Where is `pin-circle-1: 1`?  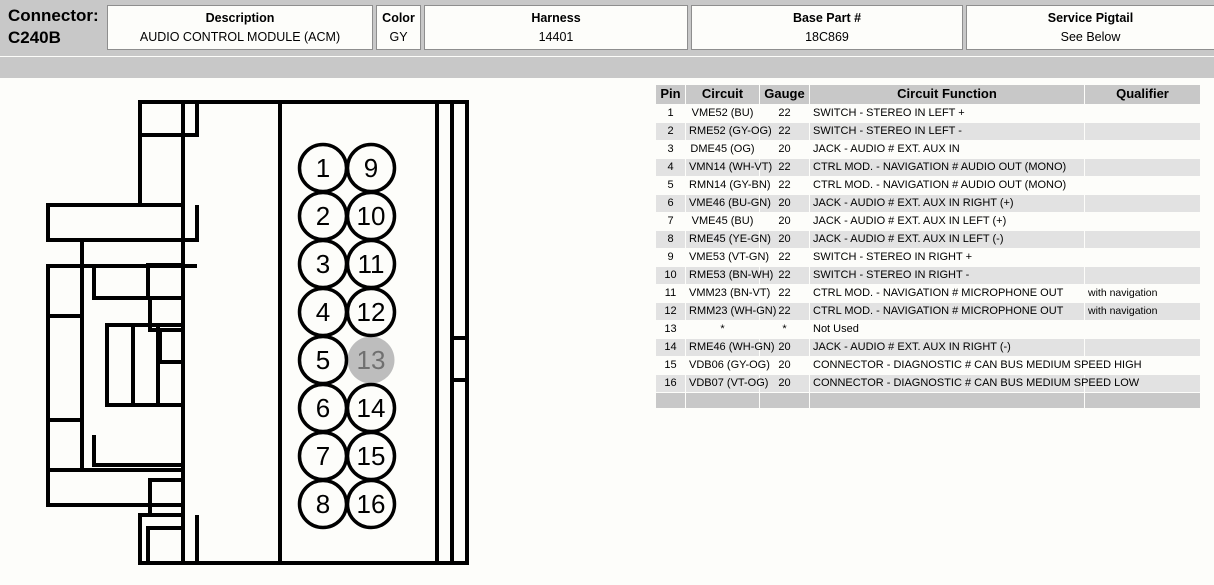 pin-circle-1: 1 is located at coordinates (323, 168).